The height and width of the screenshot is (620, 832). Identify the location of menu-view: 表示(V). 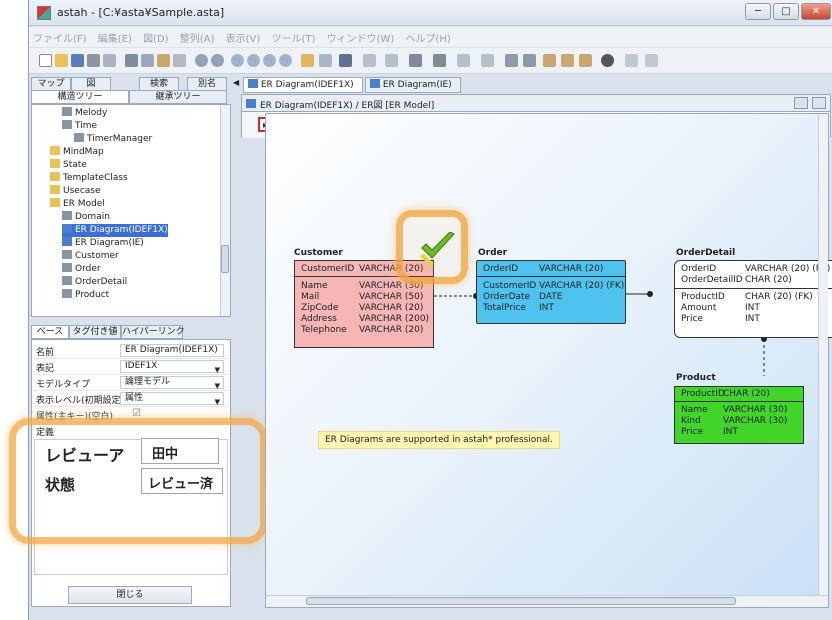
(243, 36).